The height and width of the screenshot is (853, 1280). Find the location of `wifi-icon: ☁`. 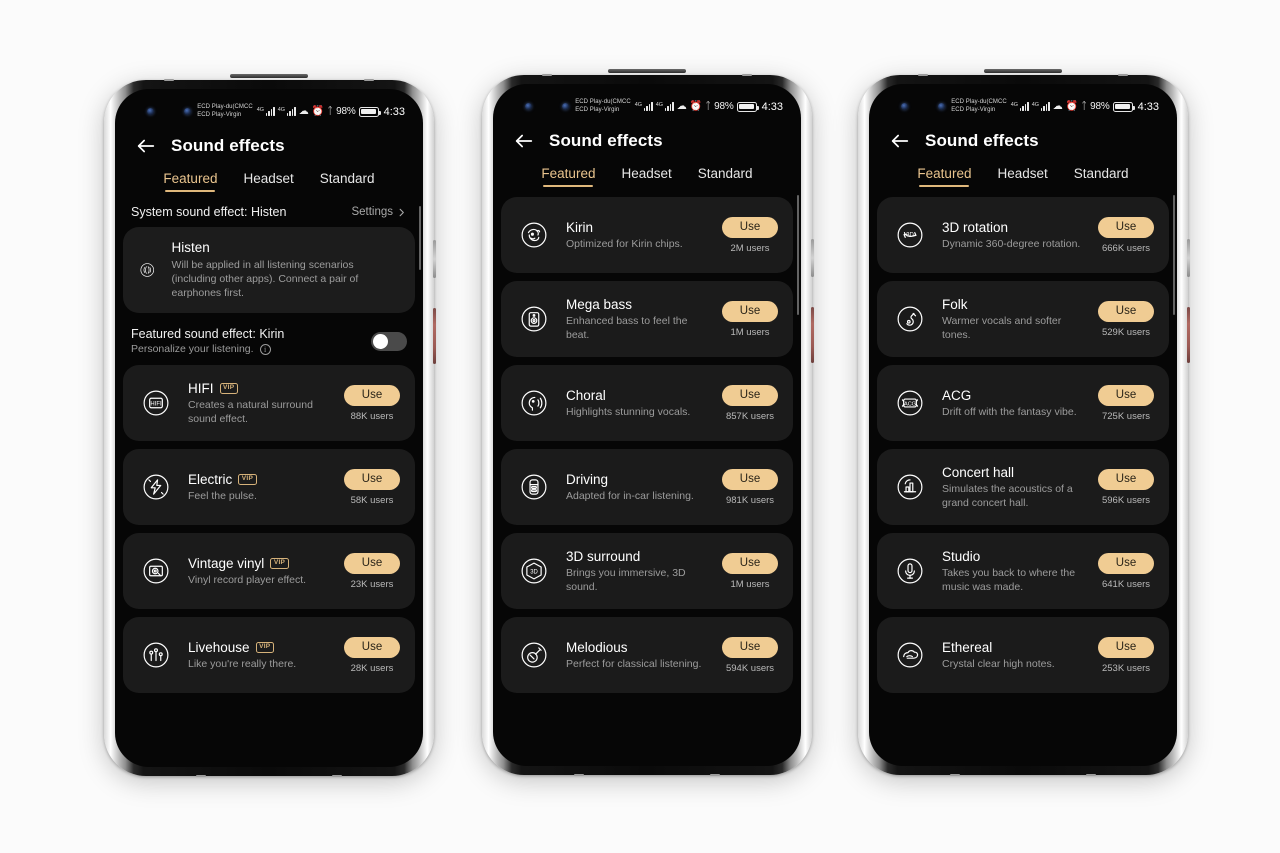

wifi-icon: ☁ is located at coordinates (681, 106).